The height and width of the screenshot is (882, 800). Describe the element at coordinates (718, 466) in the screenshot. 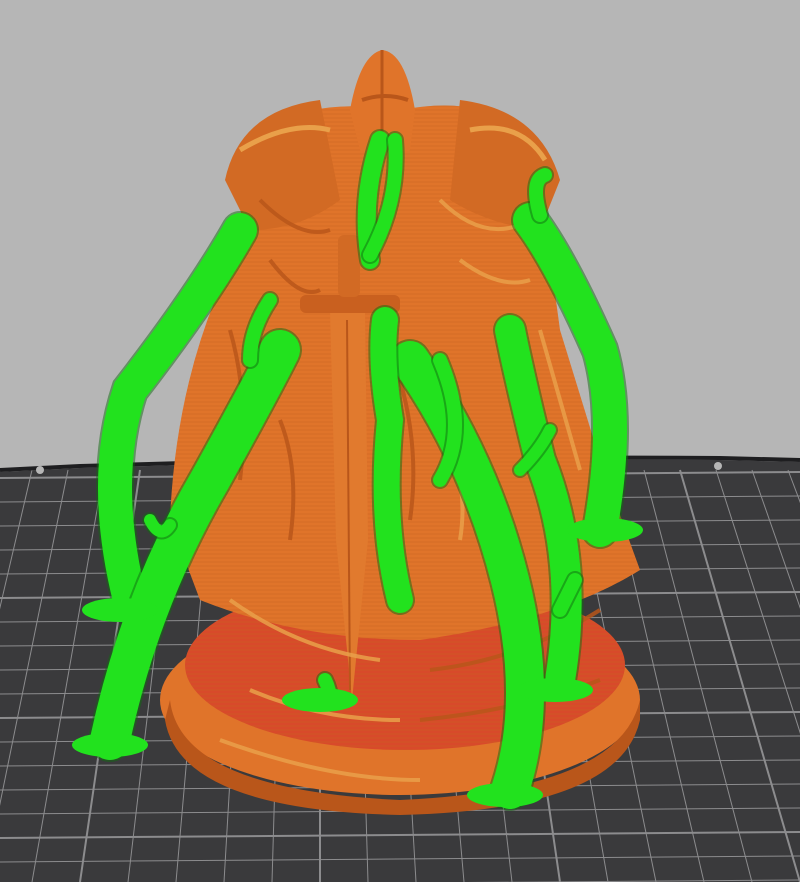

I see `plate-hole-right` at that location.